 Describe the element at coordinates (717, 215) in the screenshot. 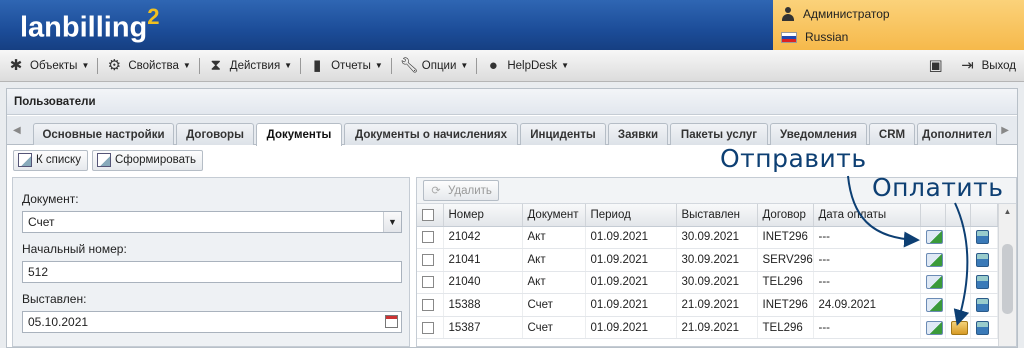

I see `column-issued: Выставлен` at that location.